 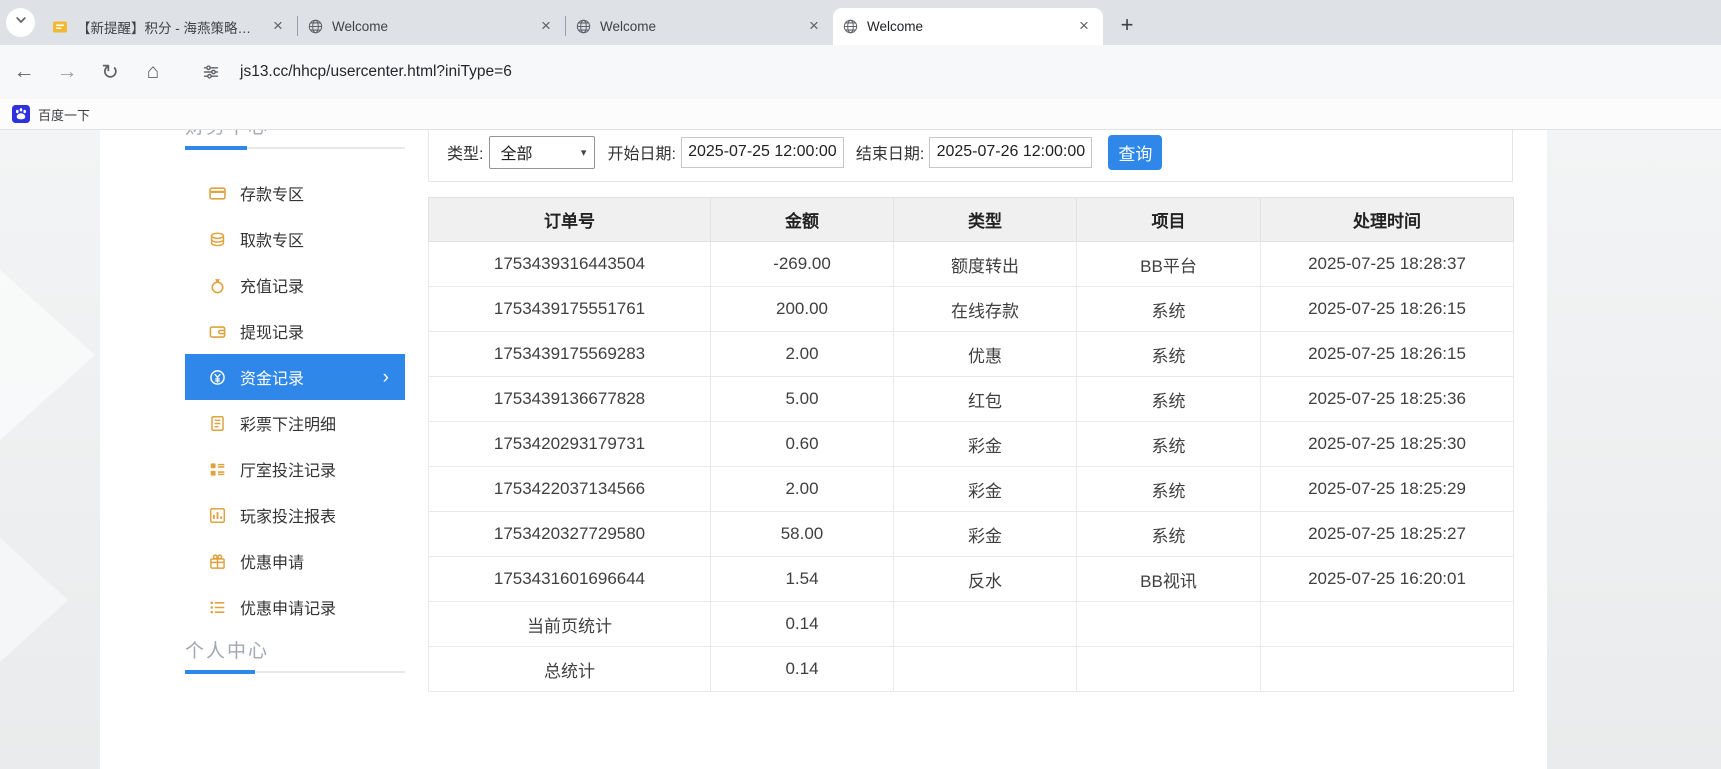 I want to click on end-date-label: 结束日期:, so click(x=890, y=154).